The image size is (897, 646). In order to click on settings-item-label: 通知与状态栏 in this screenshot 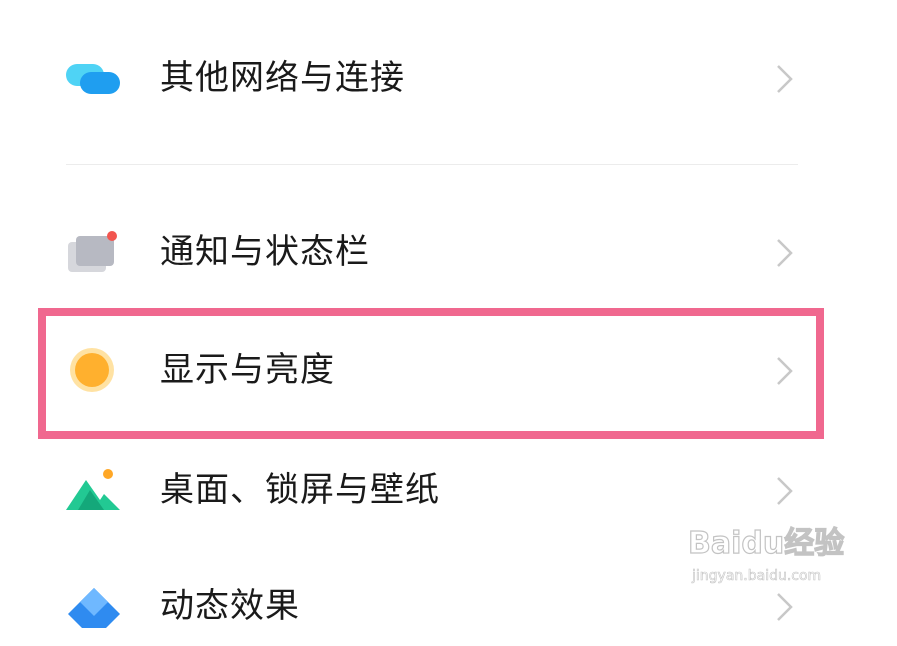, I will do `click(265, 252)`.